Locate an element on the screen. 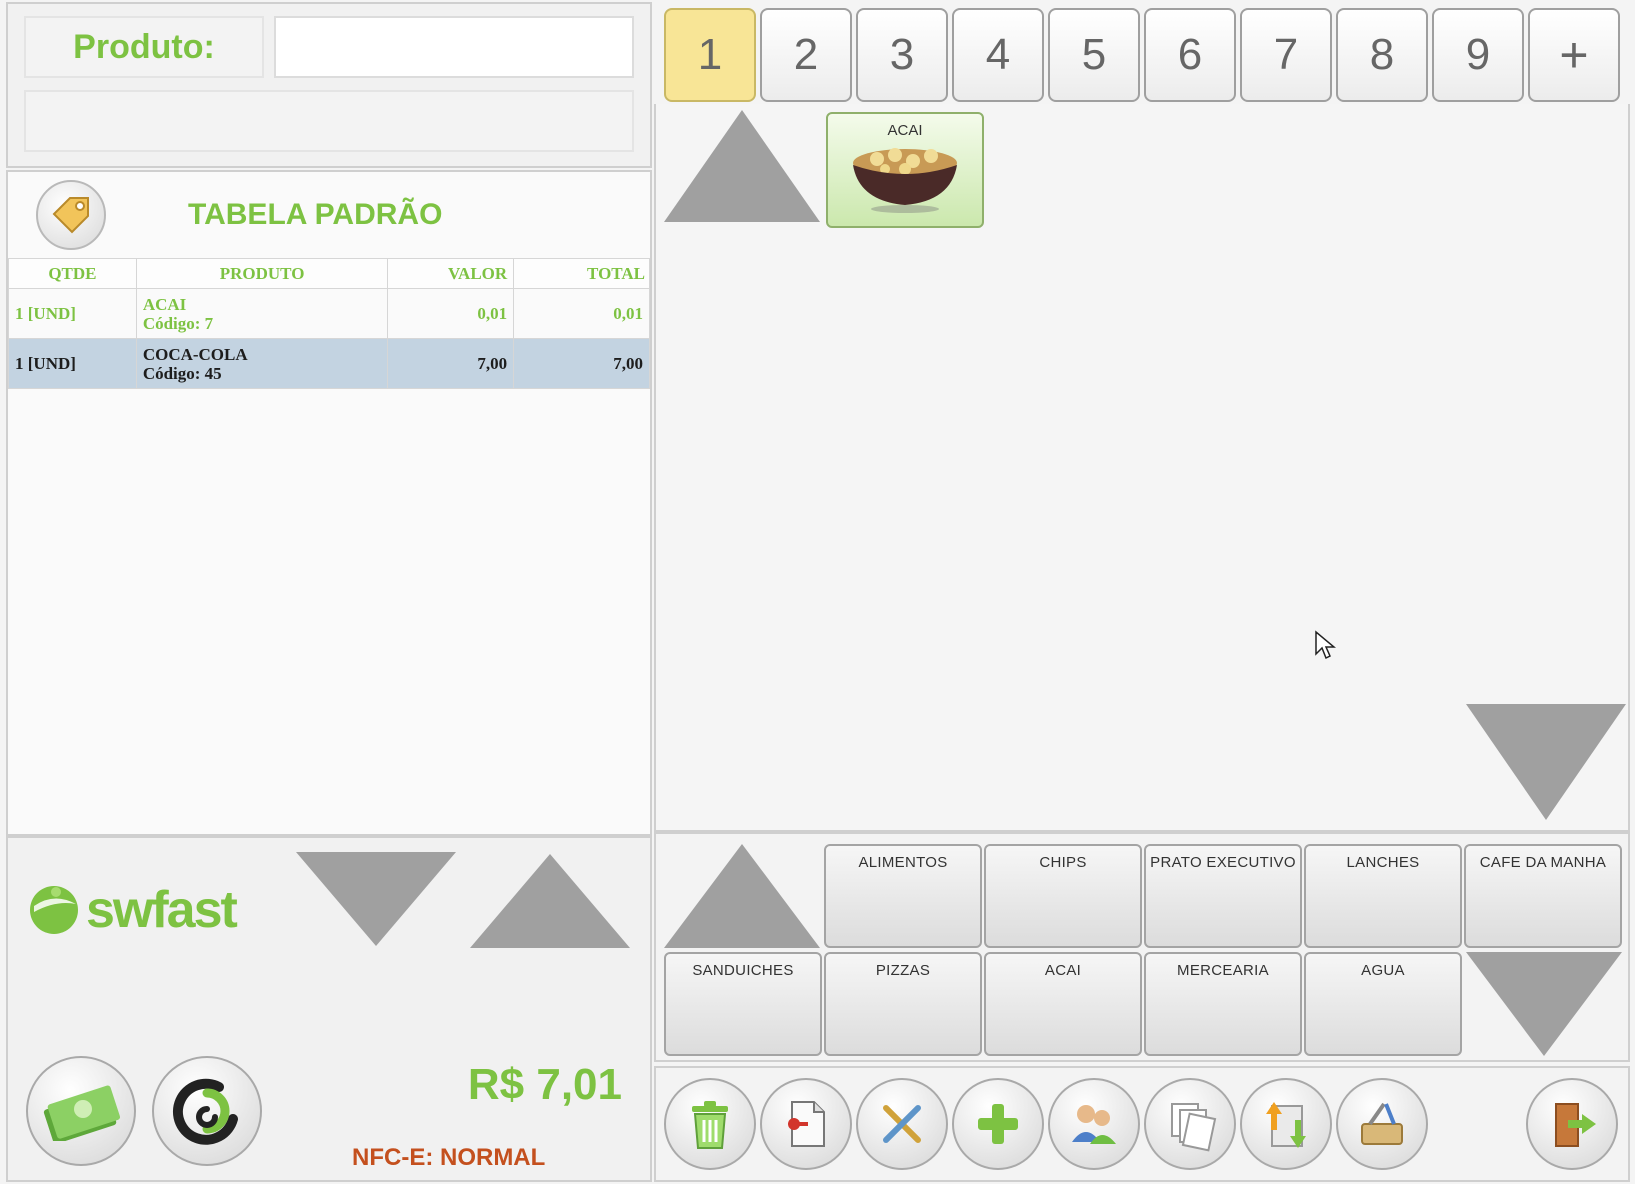 Image resolution: width=1635 pixels, height=1184 pixels. cross-tools-icon is located at coordinates (902, 1124).